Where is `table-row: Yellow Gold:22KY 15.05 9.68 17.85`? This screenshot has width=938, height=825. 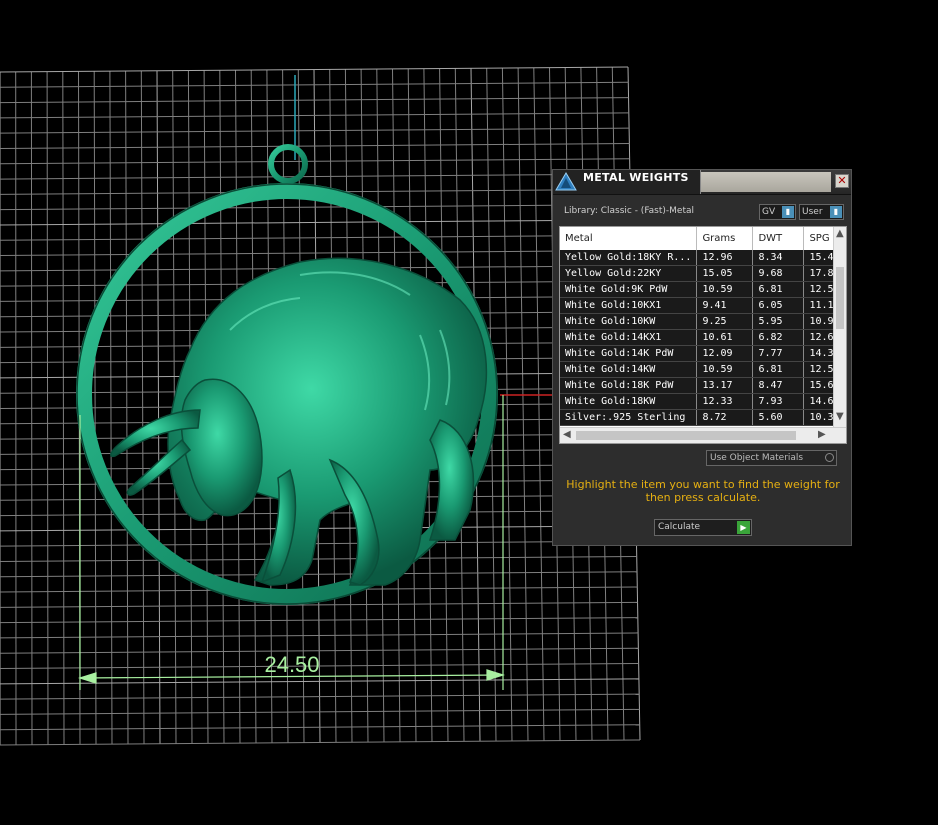 table-row: Yellow Gold:22KY 15.05 9.68 17.85 is located at coordinates (703, 273).